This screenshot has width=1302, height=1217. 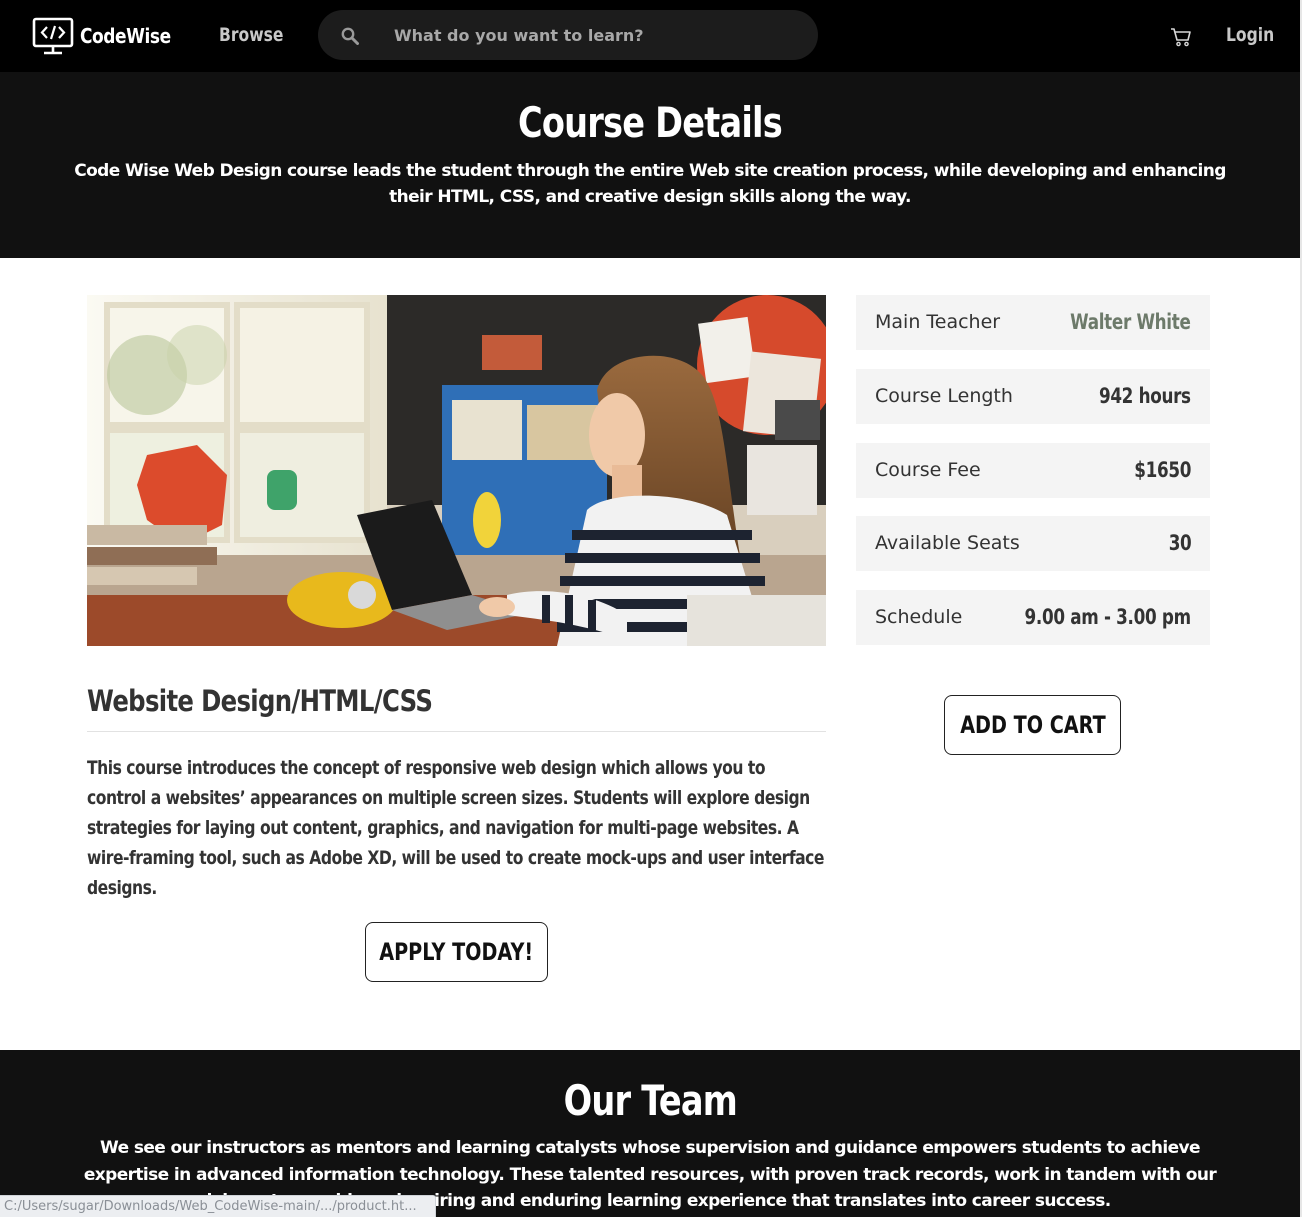 I want to click on search-icon, so click(x=350, y=36).